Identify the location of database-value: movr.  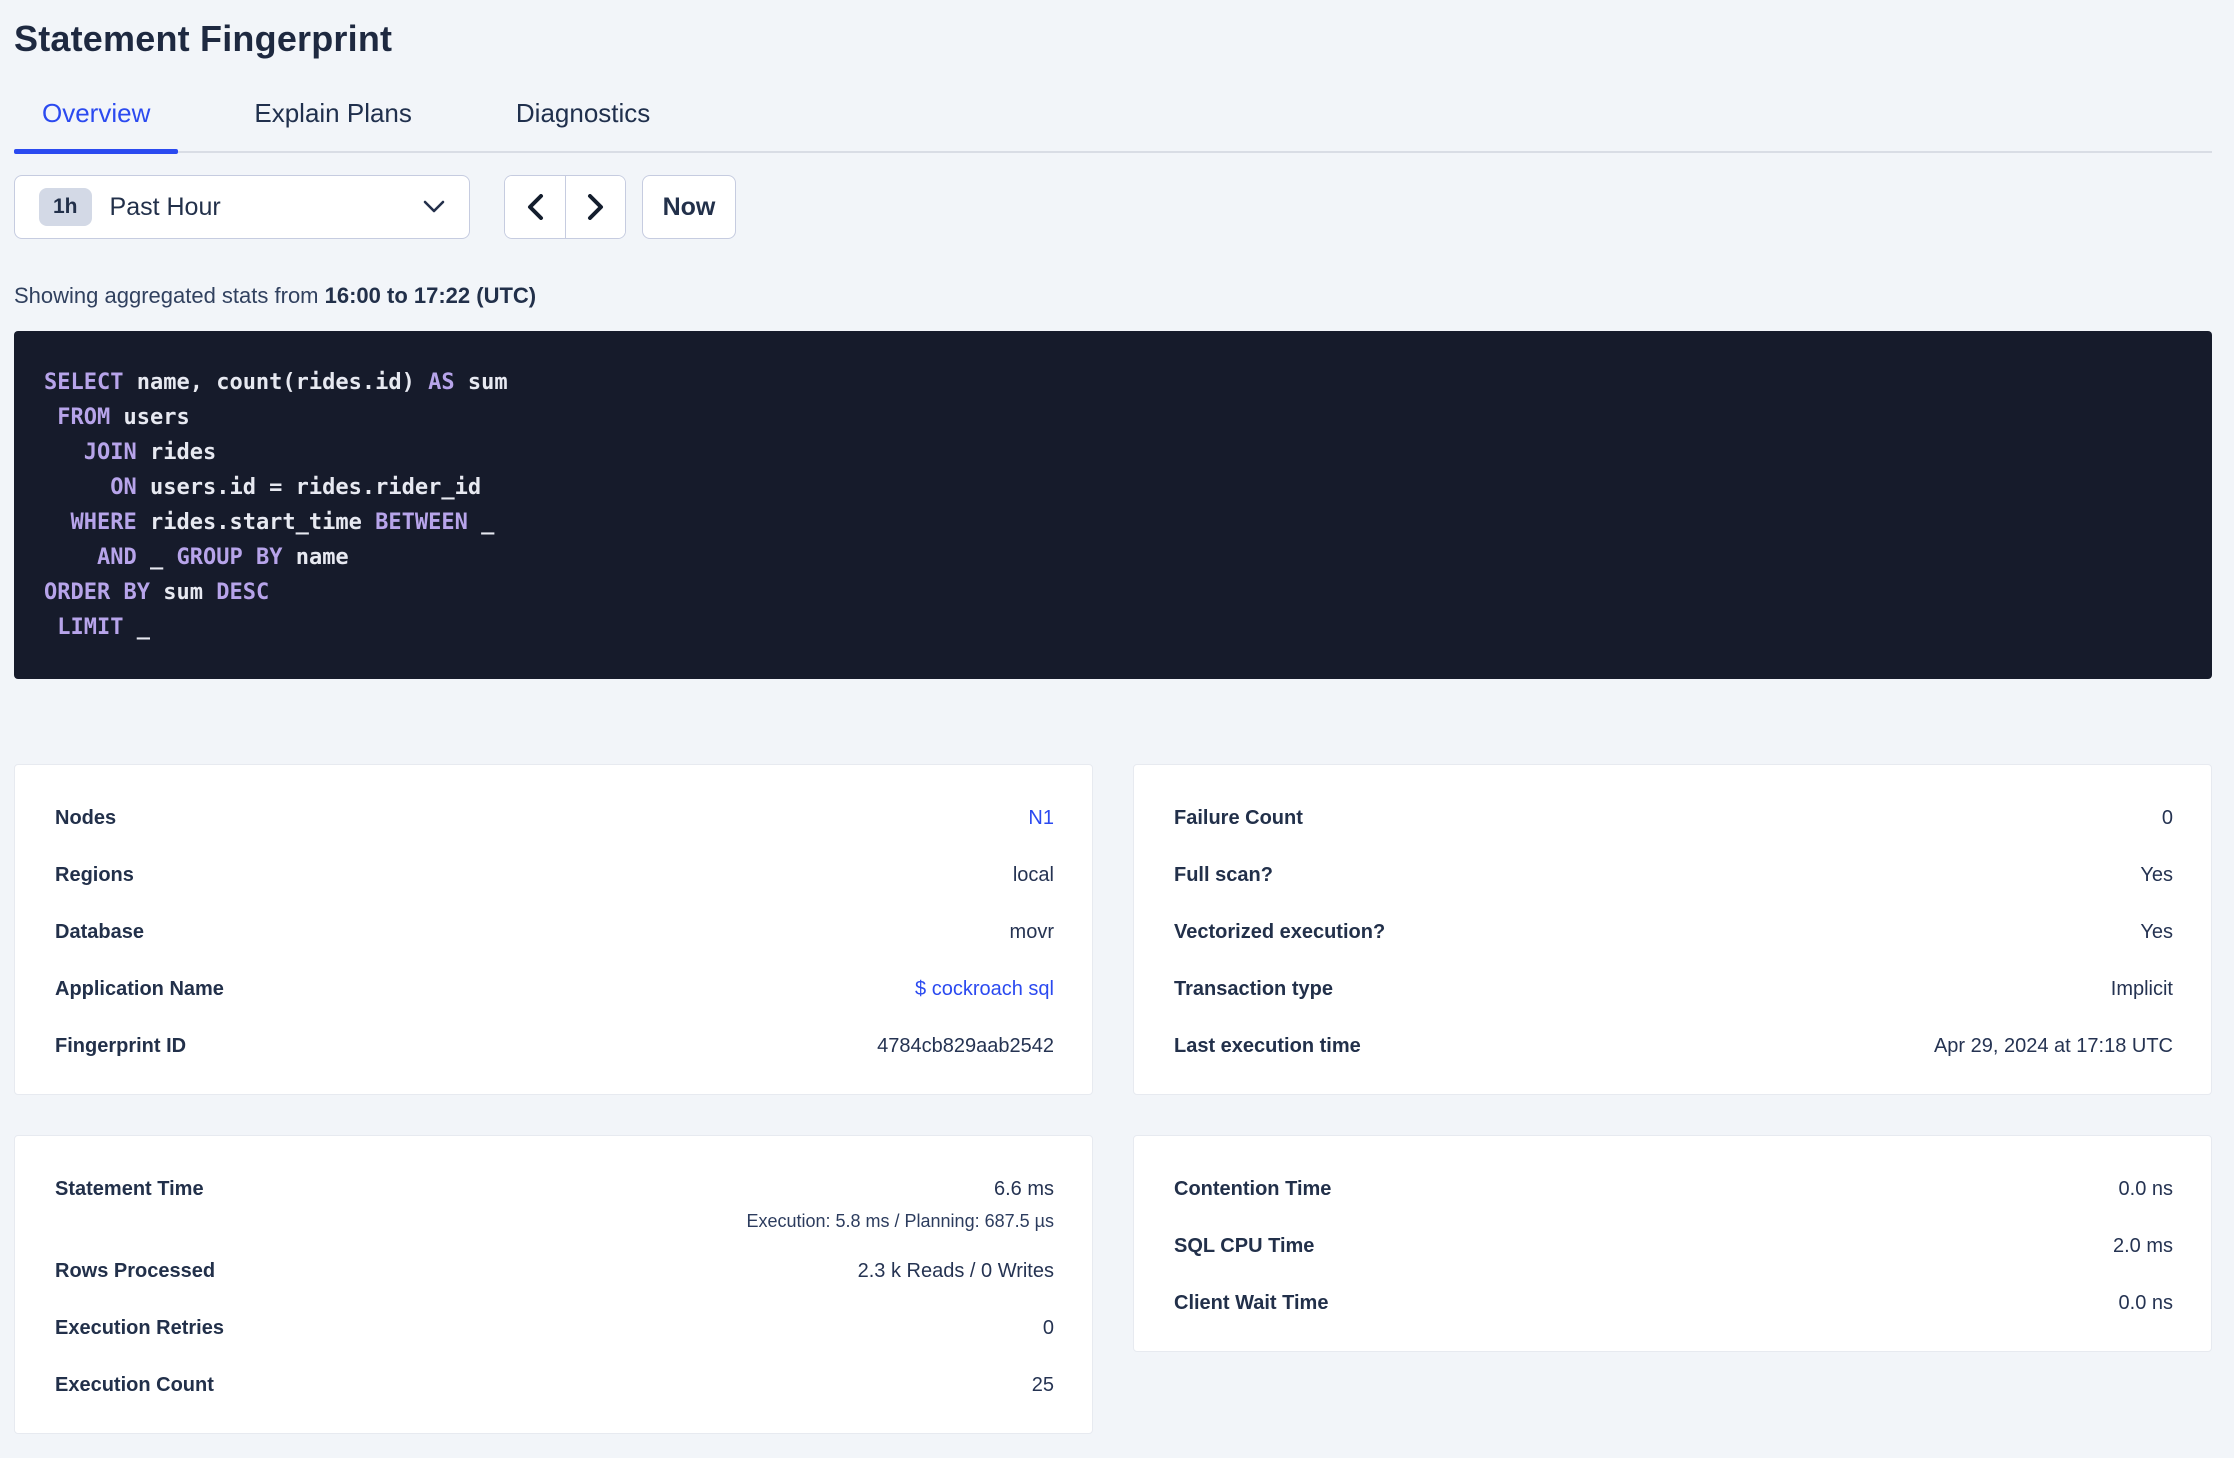
(1031, 932).